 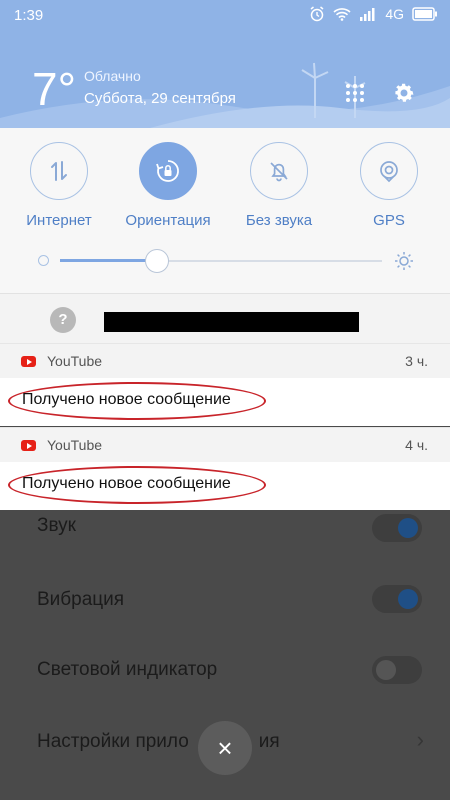 I want to click on tile-gps: GPS, so click(x=389, y=185).